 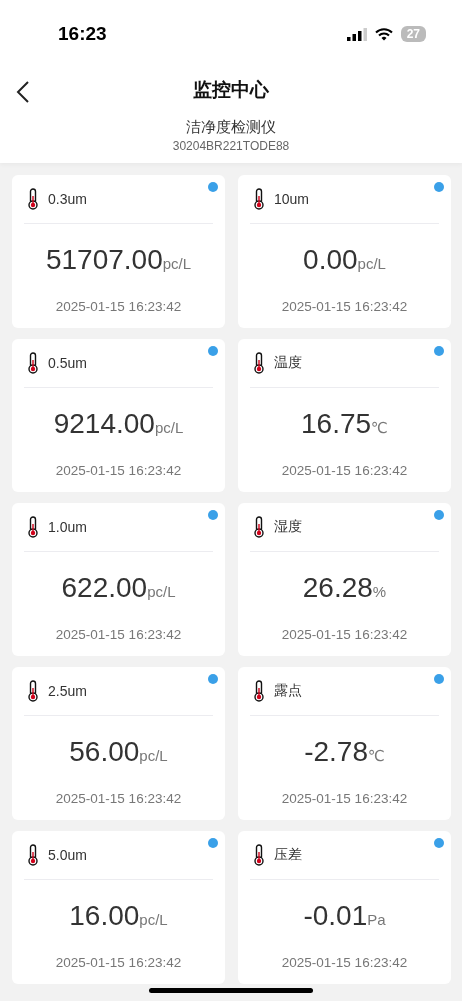 What do you see at coordinates (231, 146) in the screenshot?
I see `device-serial: 30204BR221TODE88` at bounding box center [231, 146].